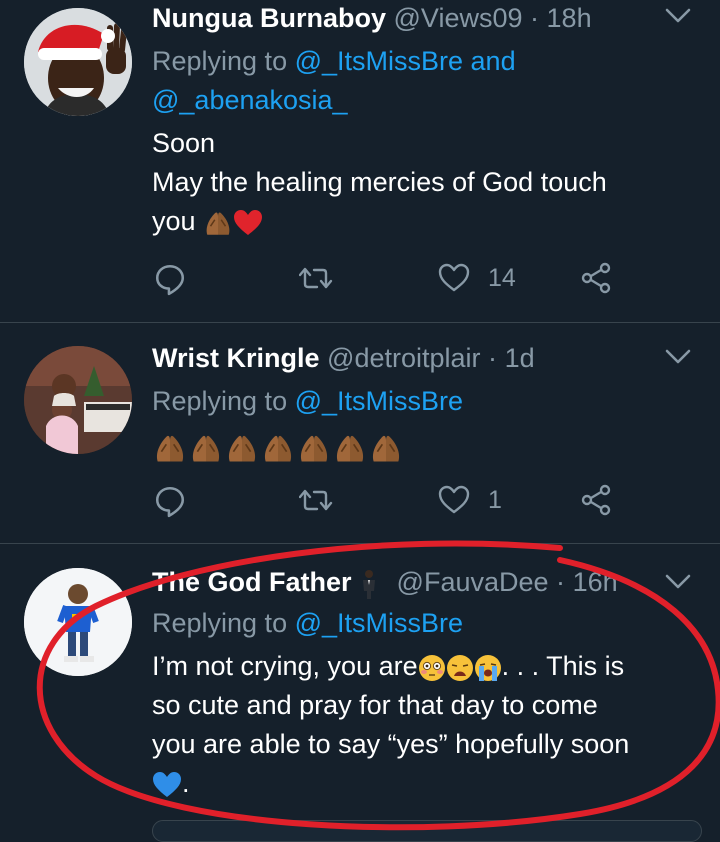 Image resolution: width=720 pixels, height=842 pixels. Describe the element at coordinates (489, 61) in the screenshot. I see `mention-joiner: and` at that location.